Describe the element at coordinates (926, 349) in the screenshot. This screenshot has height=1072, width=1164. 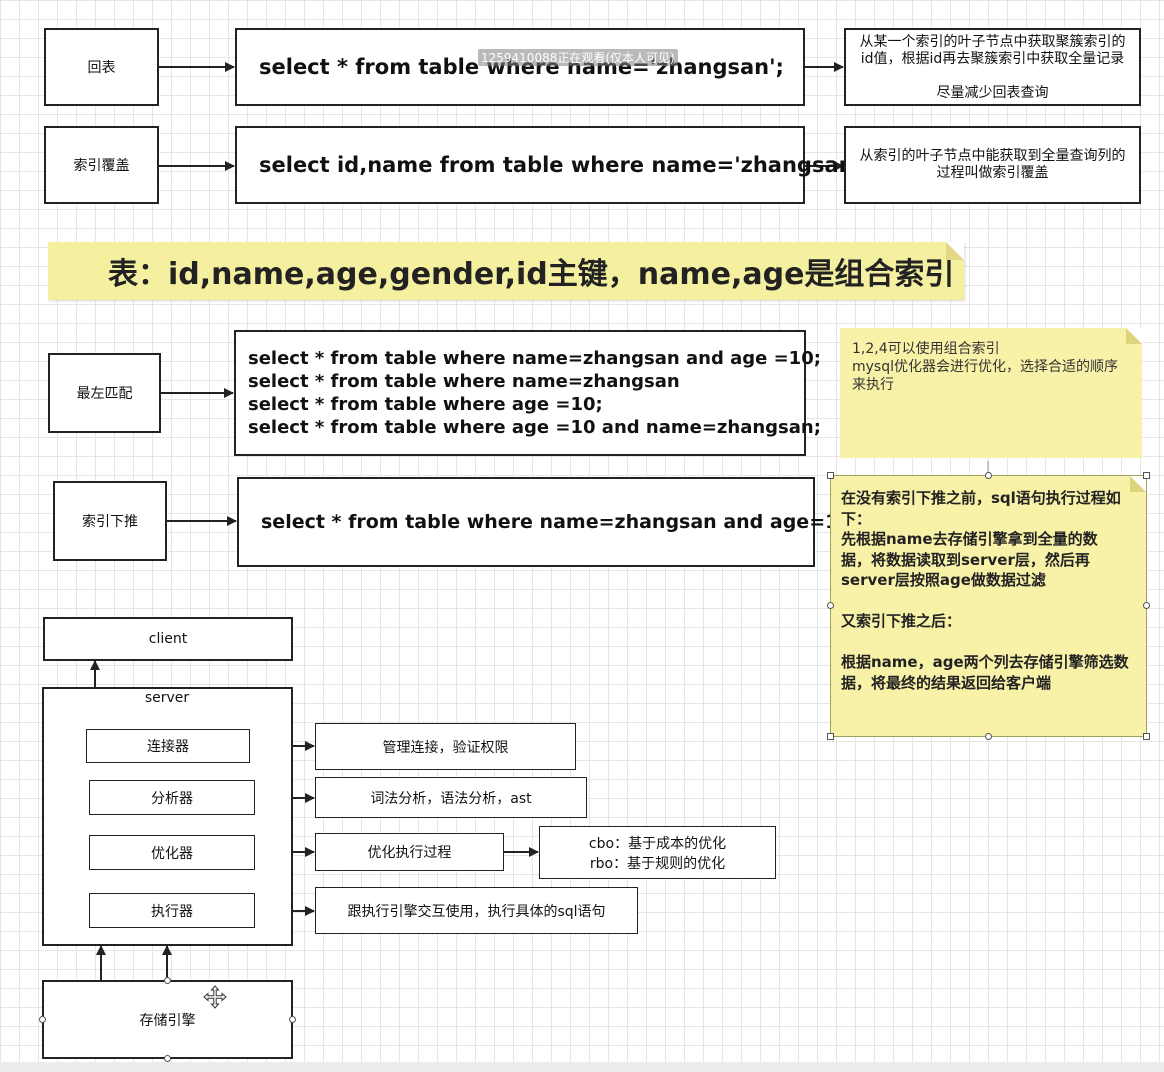
I see `leftmost-note-line1: 1,2,4可以使用组合索引` at that location.